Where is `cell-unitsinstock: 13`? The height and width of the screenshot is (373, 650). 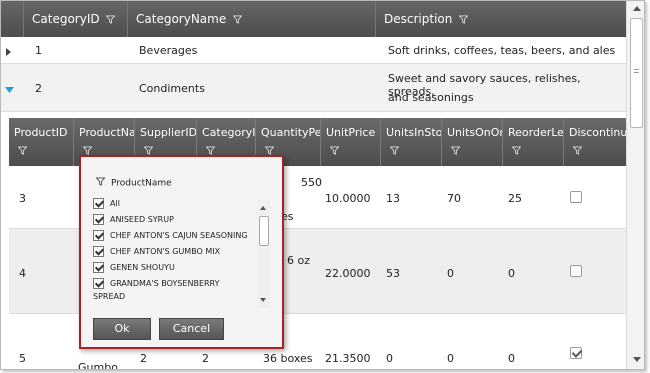 cell-unitsinstock: 13 is located at coordinates (393, 198).